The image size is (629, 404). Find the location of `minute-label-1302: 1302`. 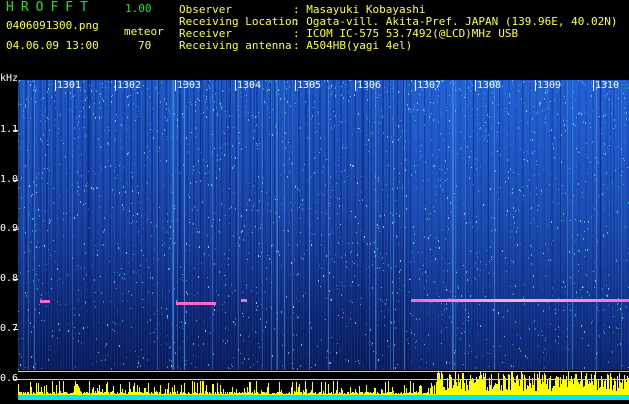

minute-label-1302: 1302 is located at coordinates (129, 85).